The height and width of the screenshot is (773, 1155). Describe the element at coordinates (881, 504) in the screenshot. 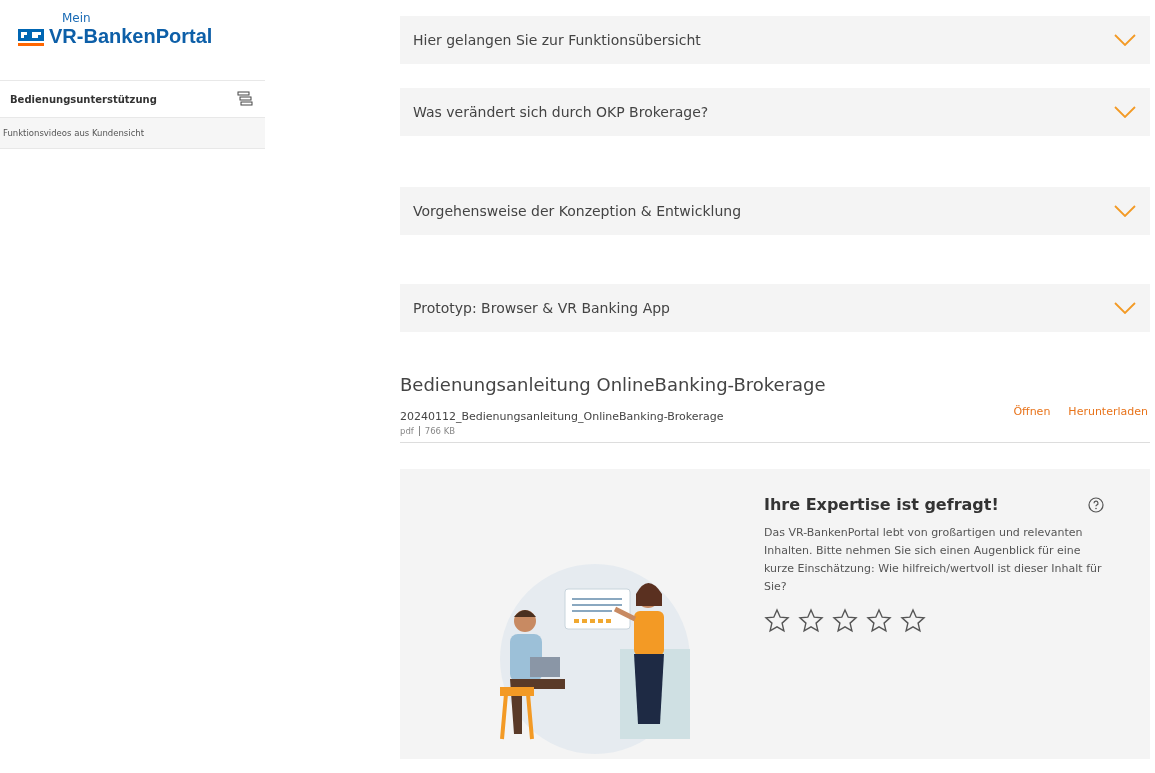

I see `feedback-title: Ihre Expertise ist gefragt!` at that location.